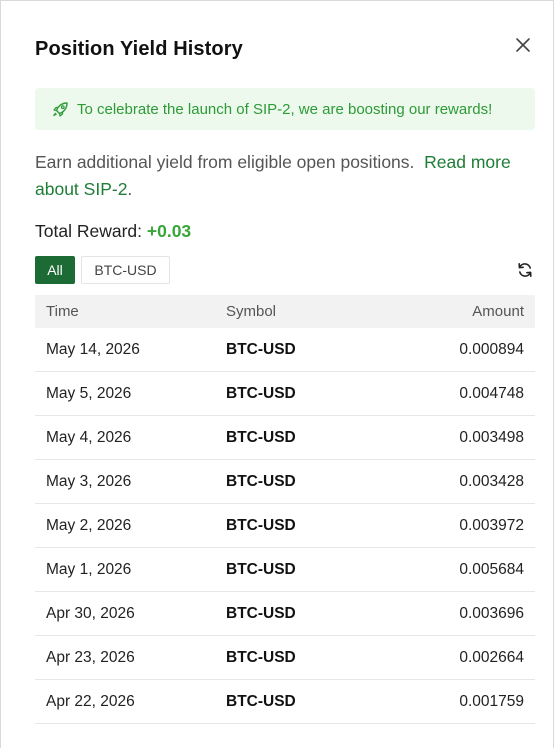  What do you see at coordinates (491, 701) in the screenshot?
I see `cell-amount: 0.001759` at bounding box center [491, 701].